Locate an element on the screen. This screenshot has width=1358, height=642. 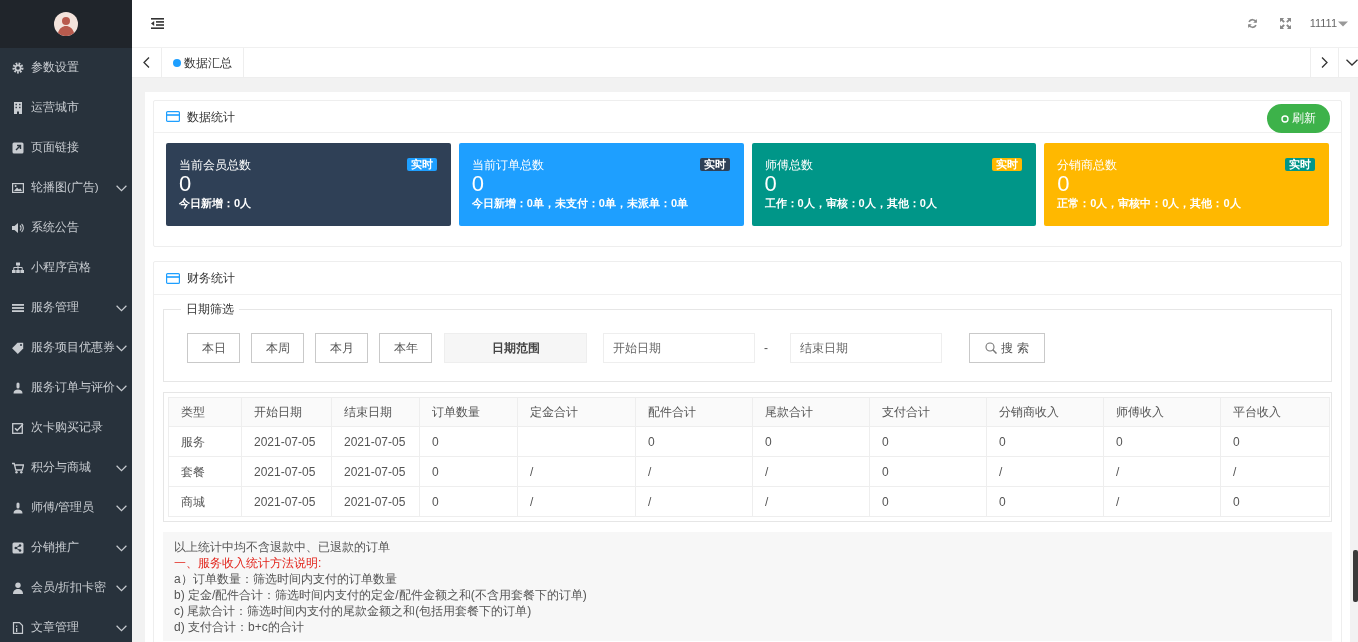
section-title: 数据统计 is located at coordinates (211, 117).